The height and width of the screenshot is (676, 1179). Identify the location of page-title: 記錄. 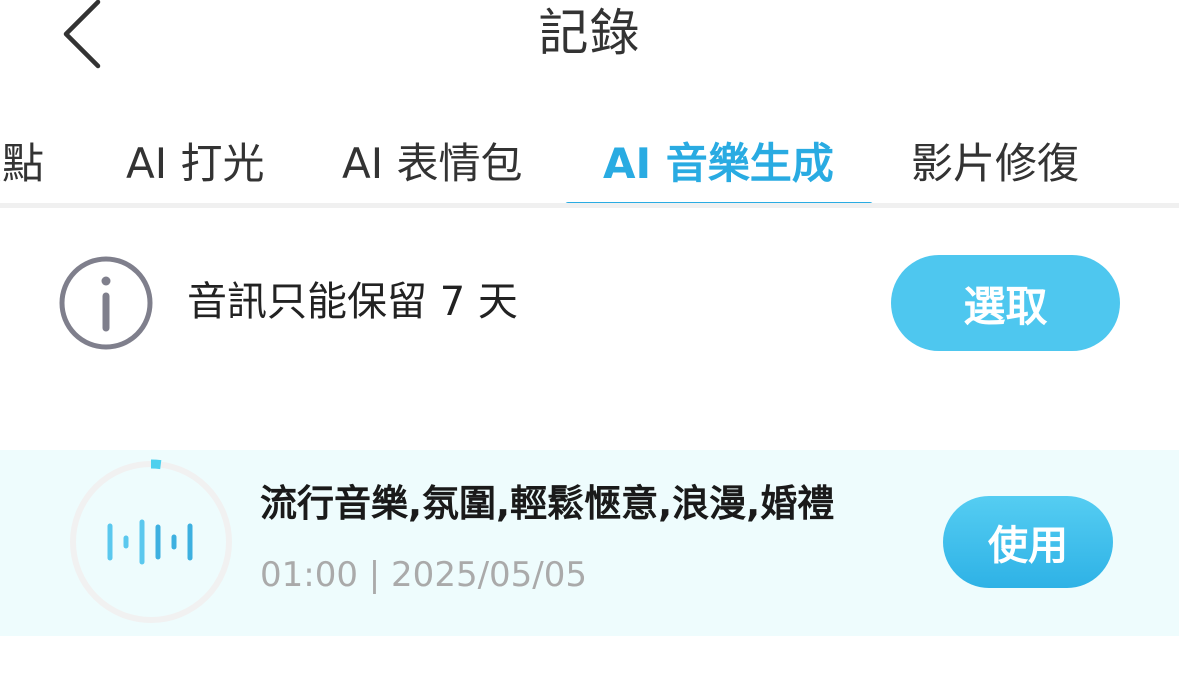
(589, 33).